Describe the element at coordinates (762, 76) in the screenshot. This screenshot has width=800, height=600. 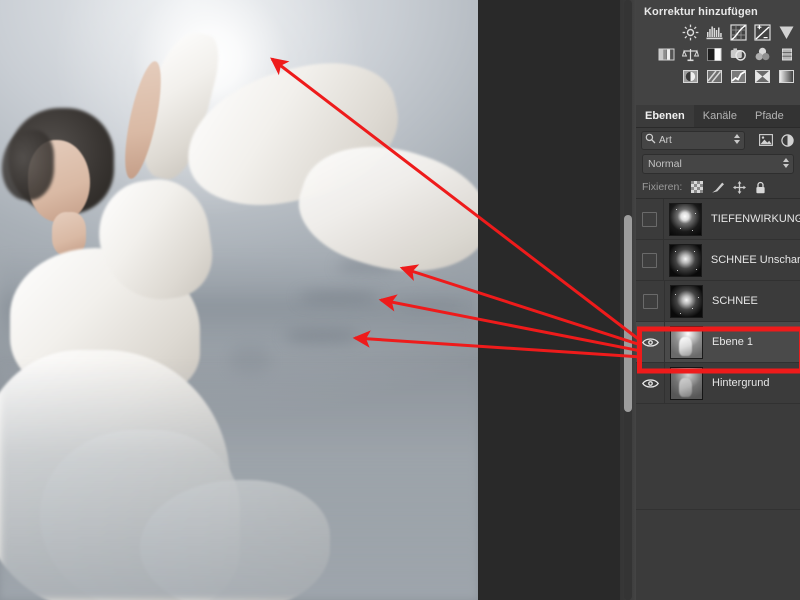
I see `selective-color-icon` at that location.